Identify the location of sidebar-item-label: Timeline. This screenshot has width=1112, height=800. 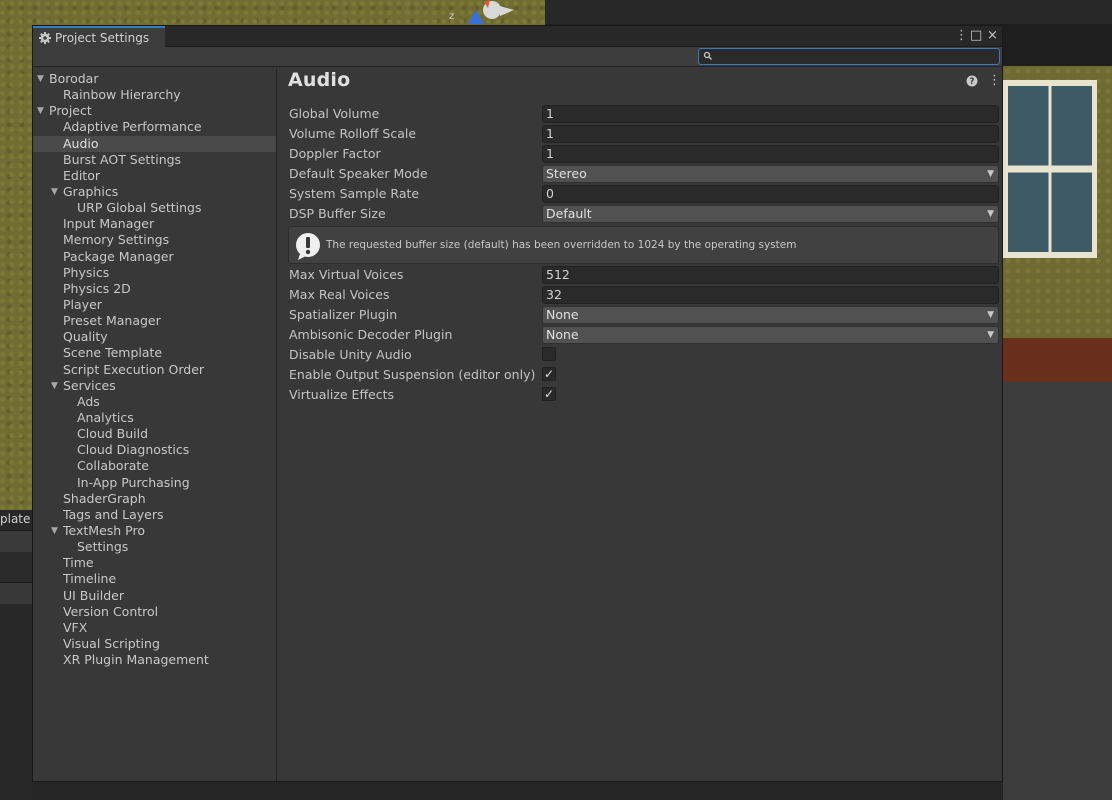
(90, 579).